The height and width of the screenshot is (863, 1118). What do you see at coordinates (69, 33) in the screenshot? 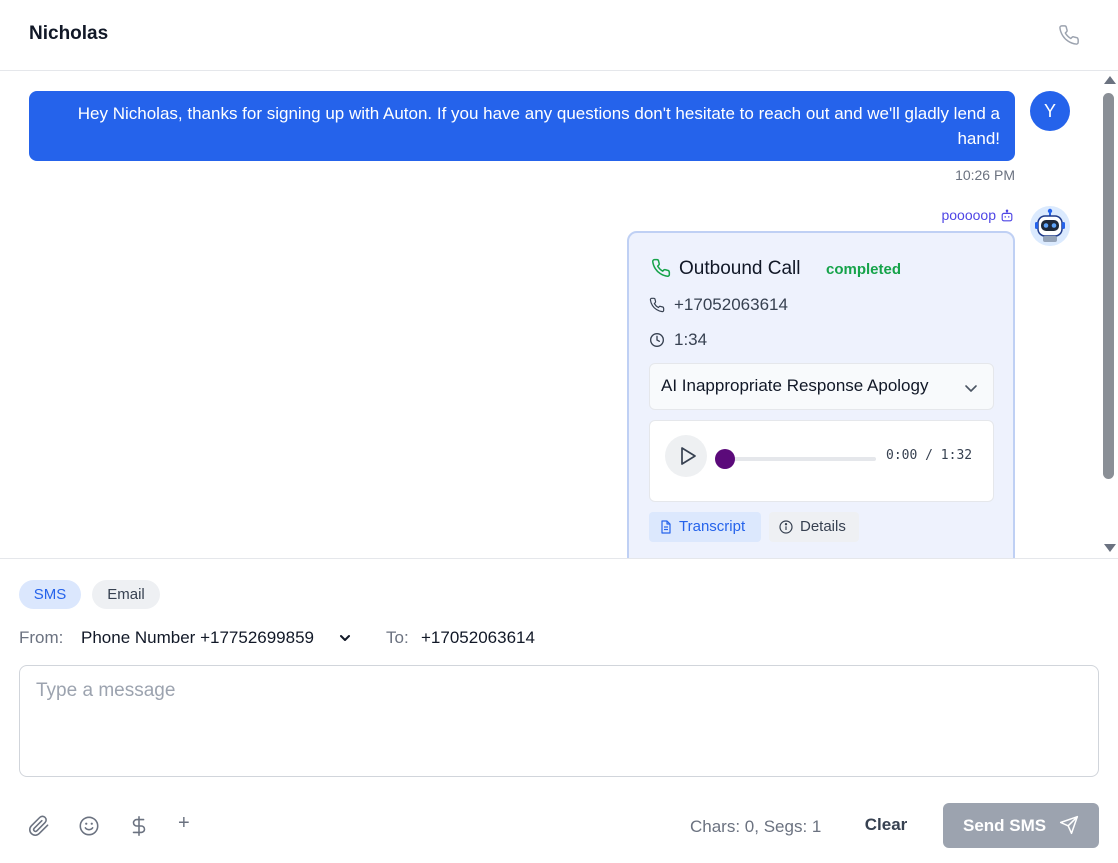
I see `contact-name: Nicholas` at bounding box center [69, 33].